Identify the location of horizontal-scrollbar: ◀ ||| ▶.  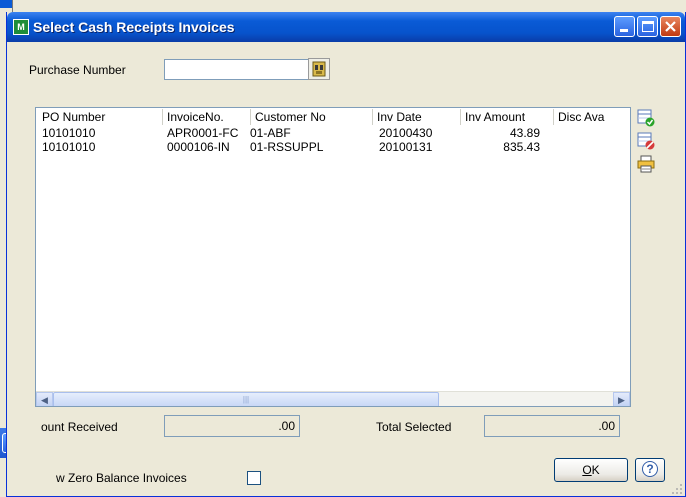
(333, 398).